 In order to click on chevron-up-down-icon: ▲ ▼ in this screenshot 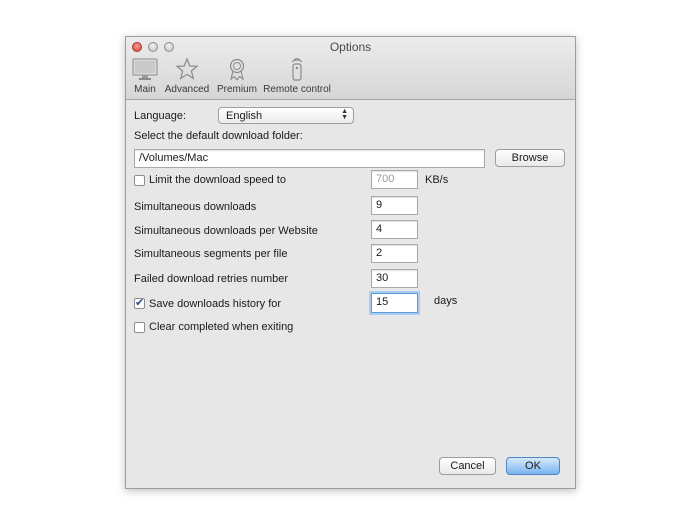, I will do `click(344, 114)`.